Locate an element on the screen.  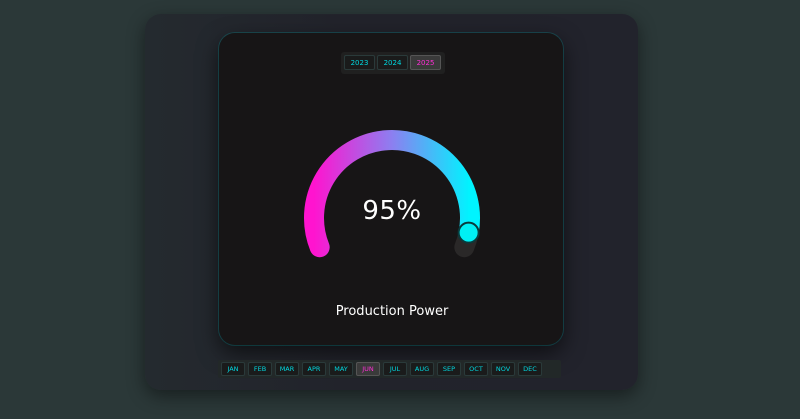
gauge-value-arc is located at coordinates (392, 194).